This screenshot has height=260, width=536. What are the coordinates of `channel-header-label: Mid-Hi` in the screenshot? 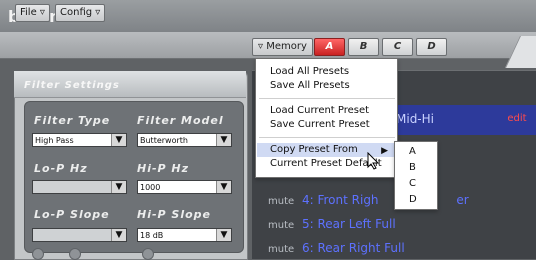 It's located at (415, 119).